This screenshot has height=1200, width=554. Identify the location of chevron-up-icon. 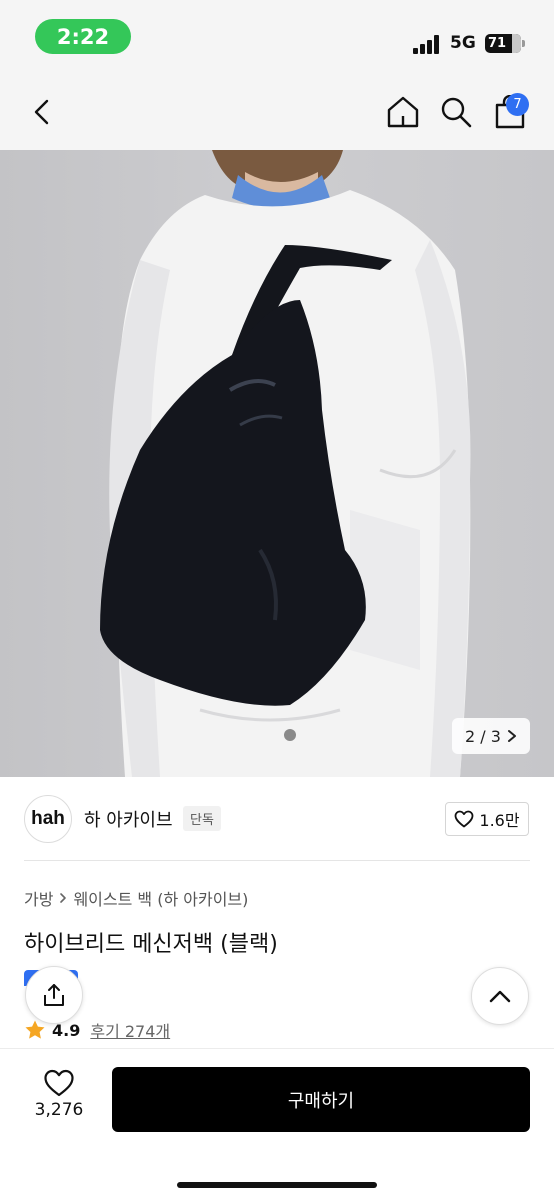
(500, 996).